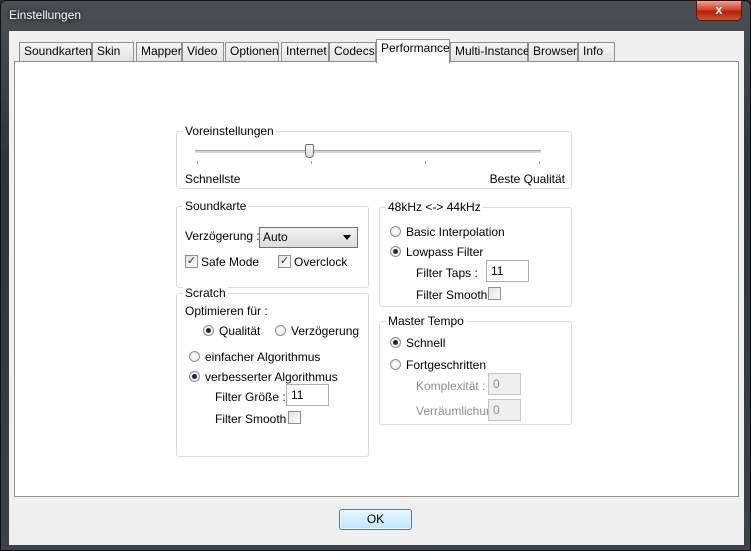 The width and height of the screenshot is (751, 551). I want to click on optimize-latency-label: Verzögerung, so click(325, 331).